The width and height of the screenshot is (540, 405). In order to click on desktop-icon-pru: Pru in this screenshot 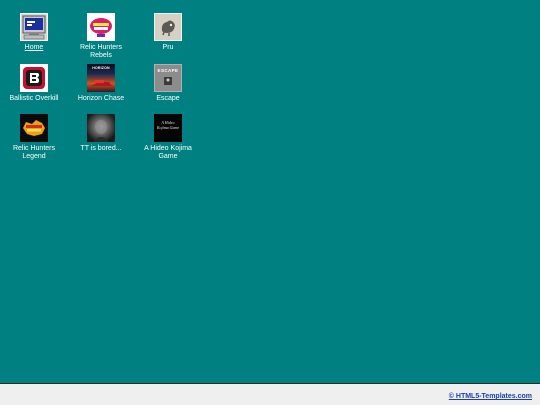, I will do `click(168, 32)`.